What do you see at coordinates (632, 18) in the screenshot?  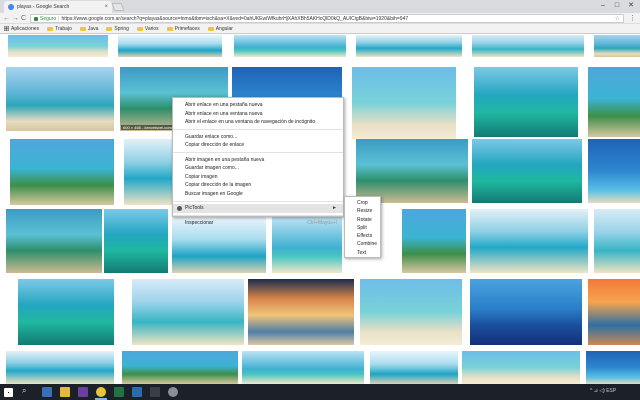 I see `browser-menu-icon: ⋮` at bounding box center [632, 18].